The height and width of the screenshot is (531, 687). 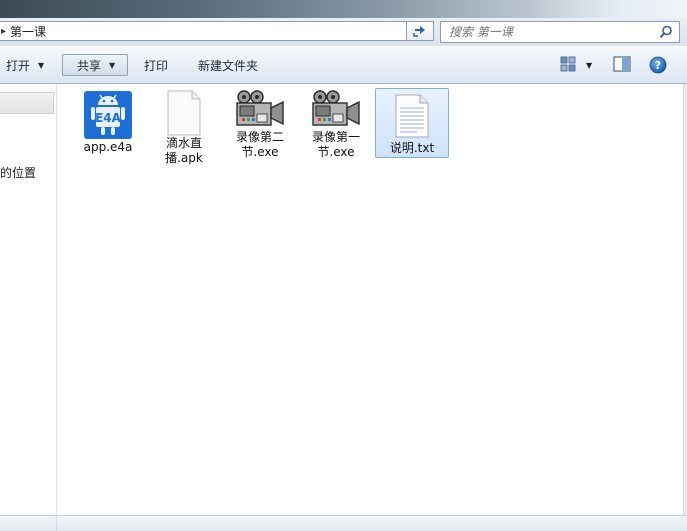 I want to click on file-item-label: 录像第一节.exe, so click(x=335, y=144).